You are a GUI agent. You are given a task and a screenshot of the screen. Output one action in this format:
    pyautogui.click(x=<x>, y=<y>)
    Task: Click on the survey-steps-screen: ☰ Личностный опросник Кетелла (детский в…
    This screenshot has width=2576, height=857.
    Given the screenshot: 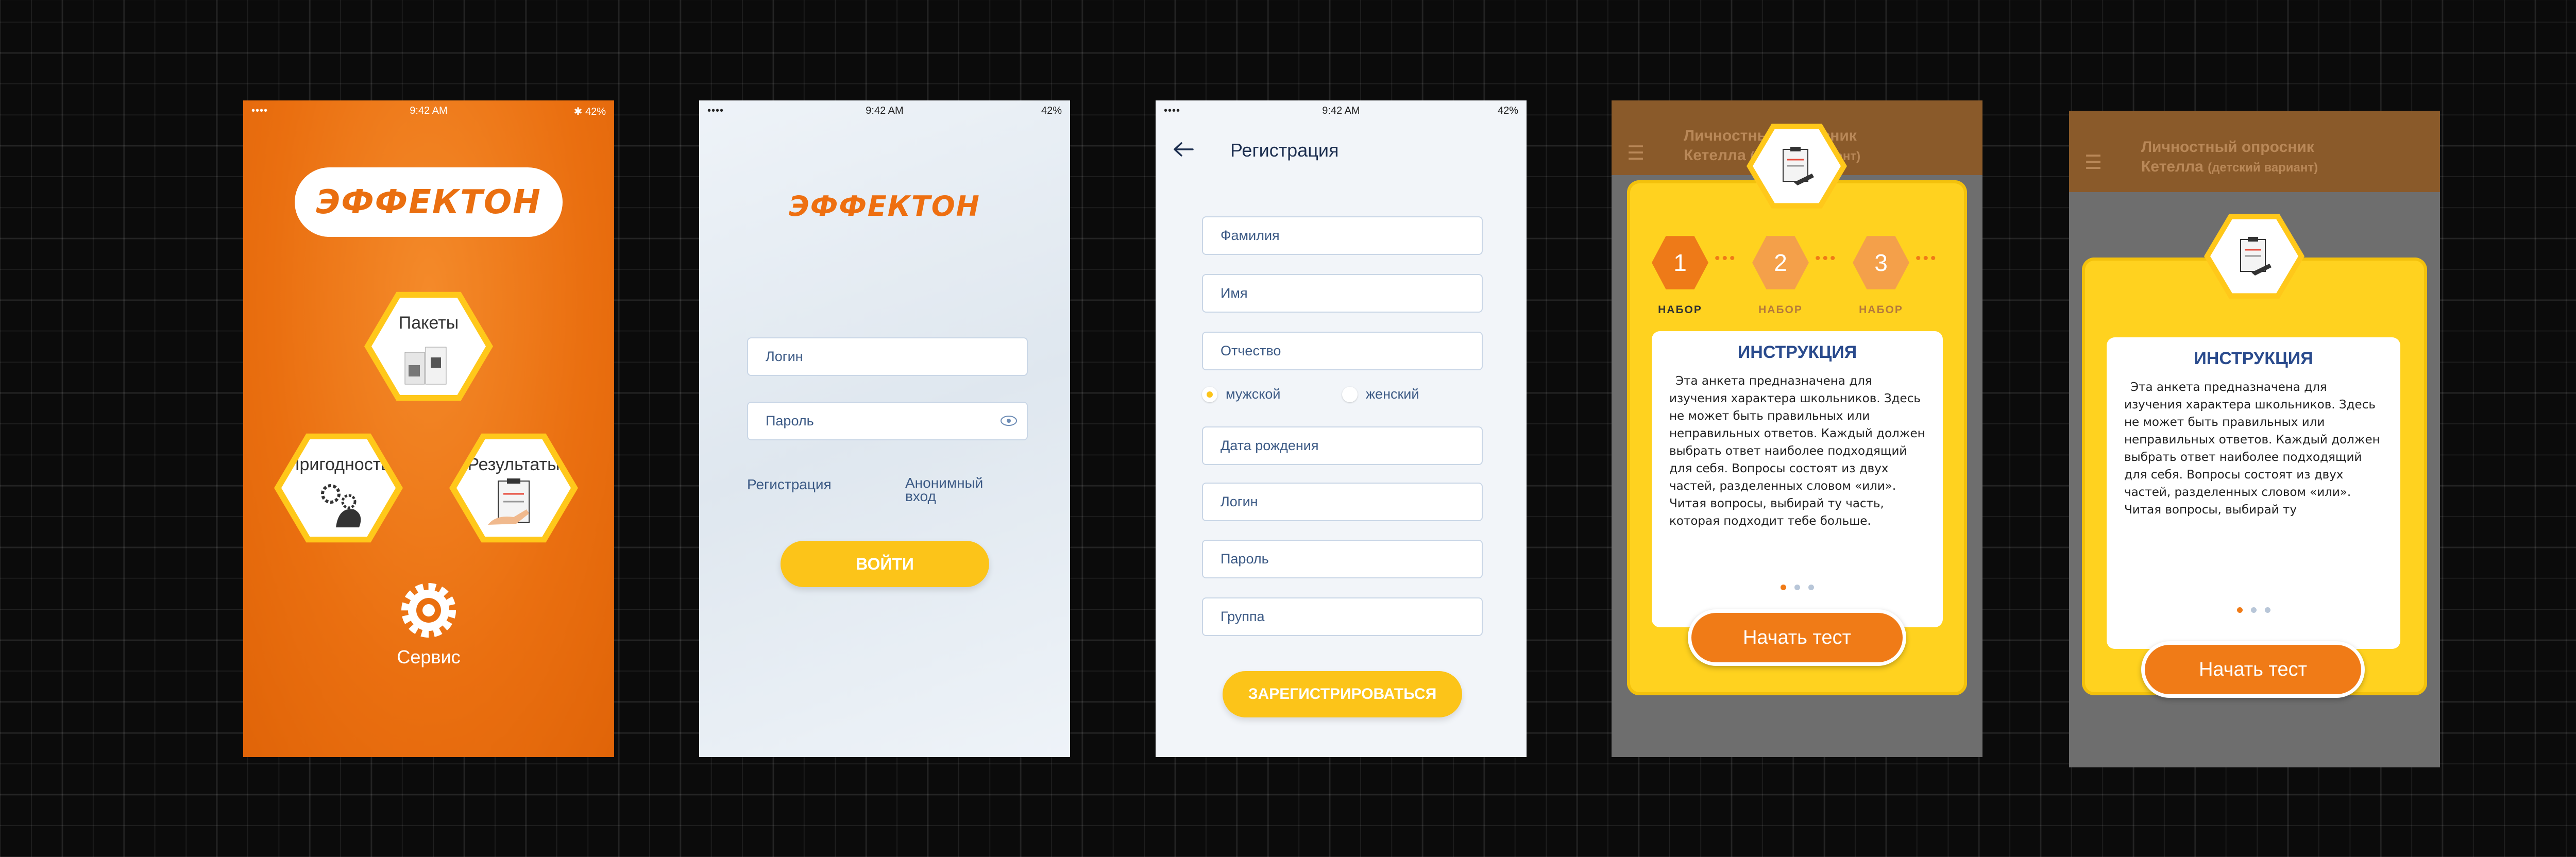 What is the action you would take?
    pyautogui.click(x=1797, y=428)
    